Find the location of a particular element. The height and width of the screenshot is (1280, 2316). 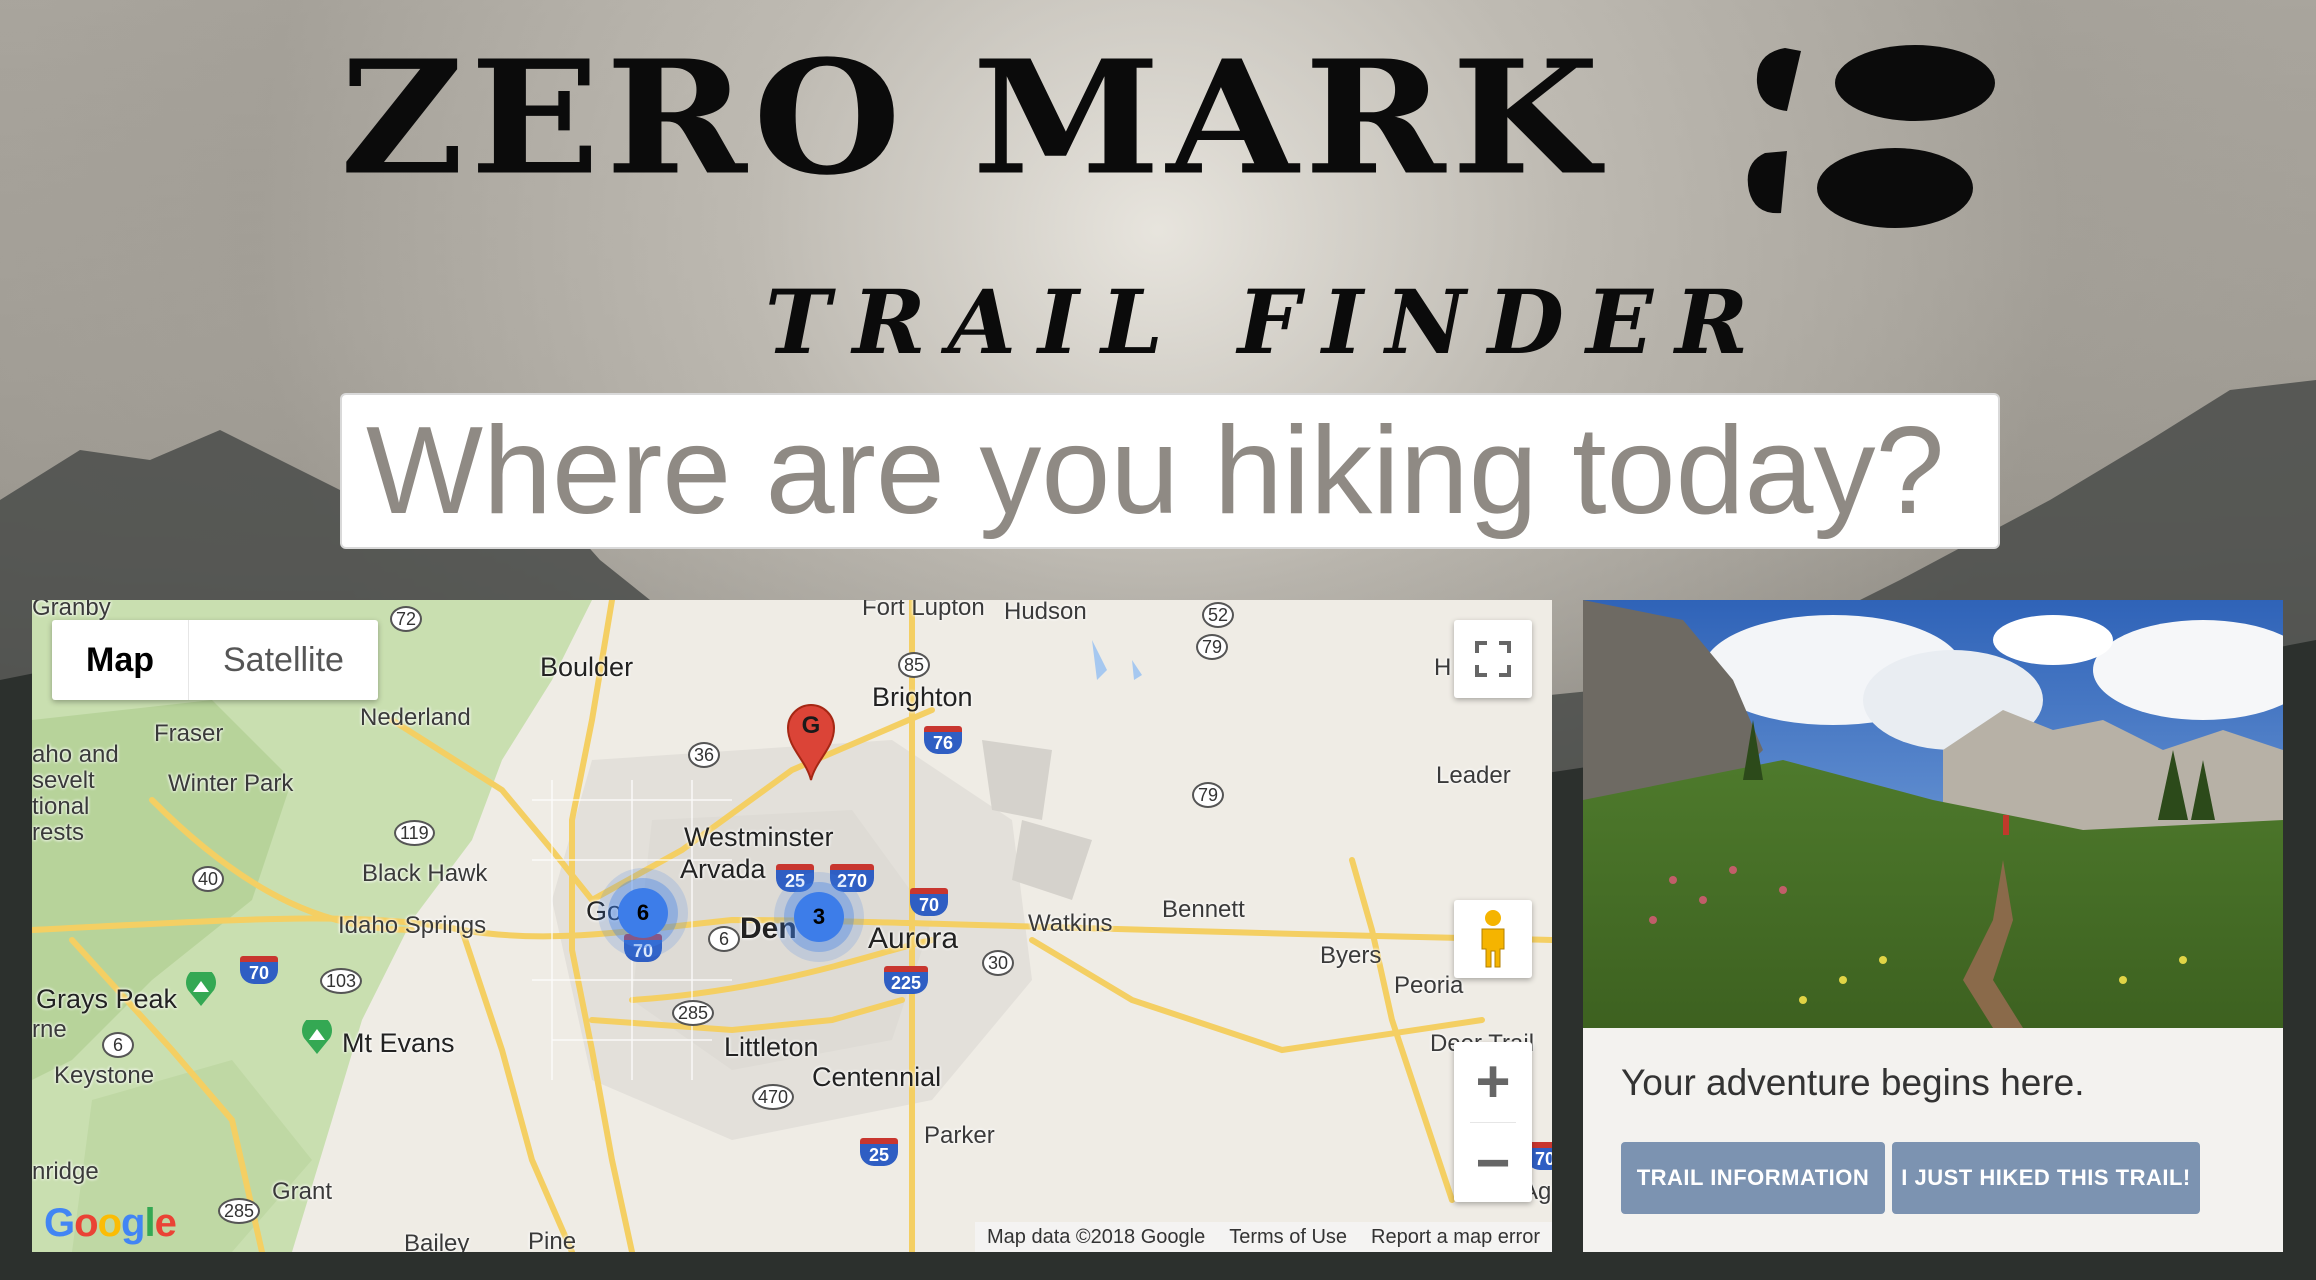

marker-label: G is located at coordinates (811, 725).